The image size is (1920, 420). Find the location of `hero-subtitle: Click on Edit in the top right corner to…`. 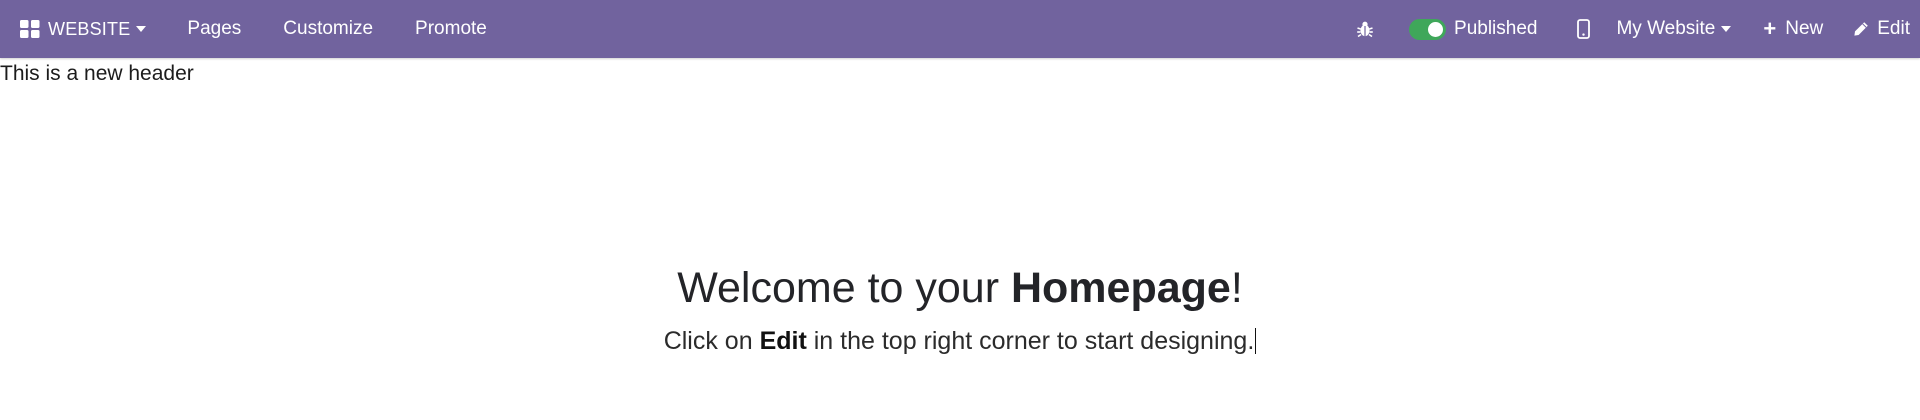

hero-subtitle: Click on Edit in the top right corner to… is located at coordinates (960, 341).